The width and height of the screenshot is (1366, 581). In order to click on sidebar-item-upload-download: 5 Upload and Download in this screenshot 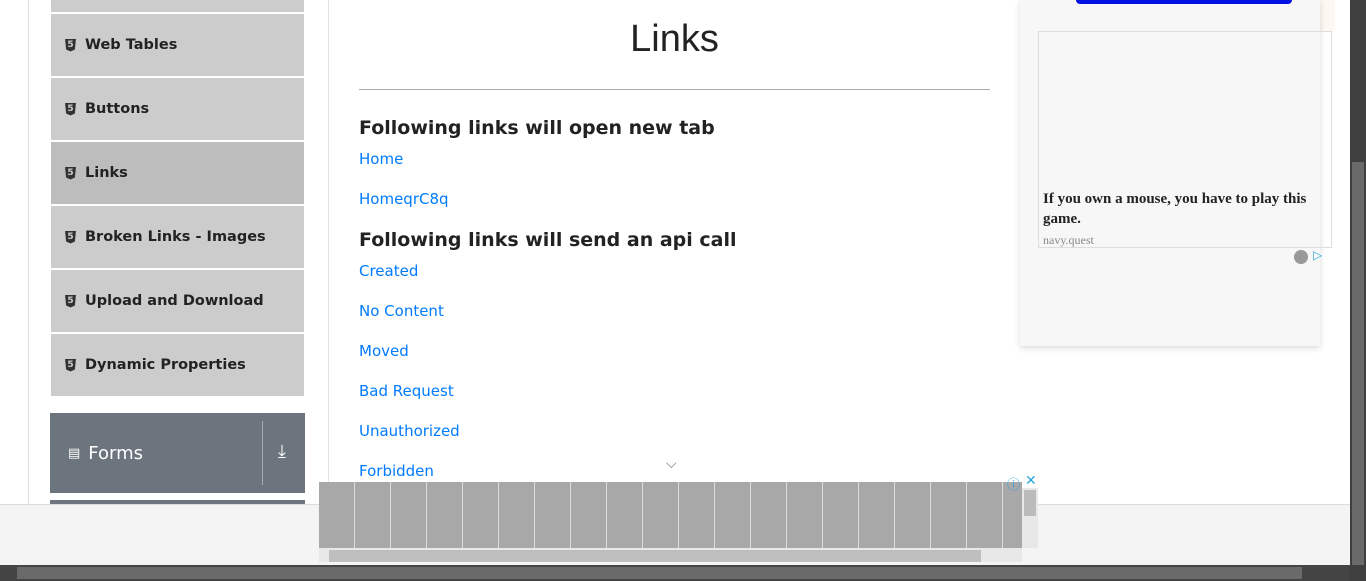, I will do `click(177, 301)`.